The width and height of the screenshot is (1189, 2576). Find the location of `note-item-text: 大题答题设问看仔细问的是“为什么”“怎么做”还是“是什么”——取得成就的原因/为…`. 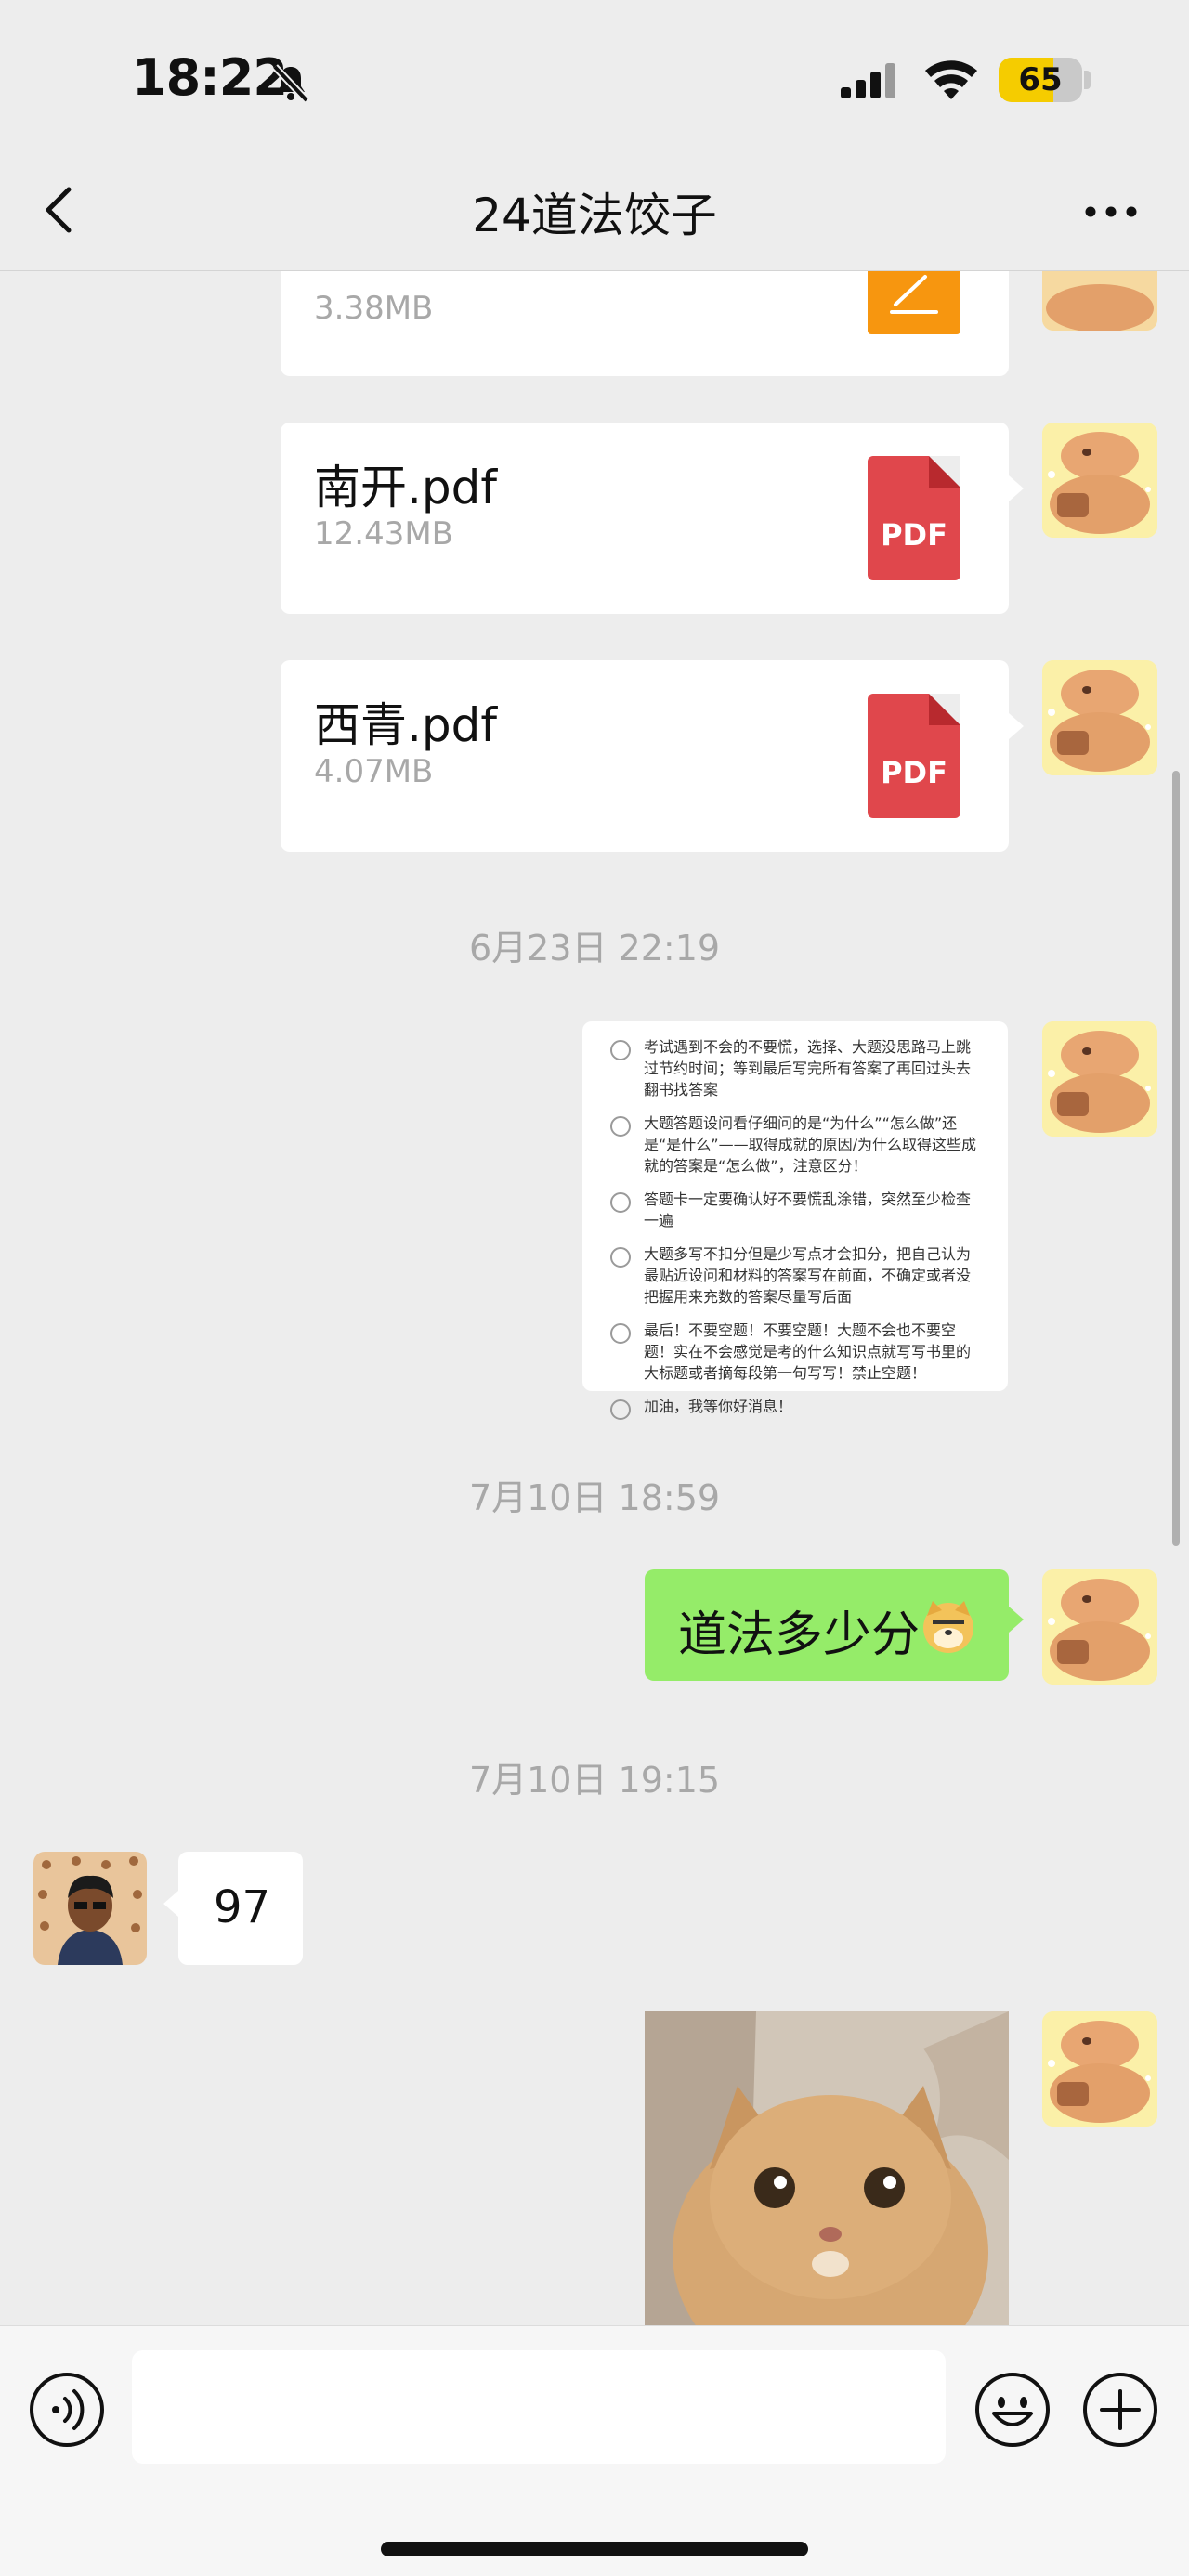

note-item-text: 大题答题设问看仔细问的是“为什么”“怎么做”还是“是什么”——取得成就的原因/为… is located at coordinates (810, 1144).